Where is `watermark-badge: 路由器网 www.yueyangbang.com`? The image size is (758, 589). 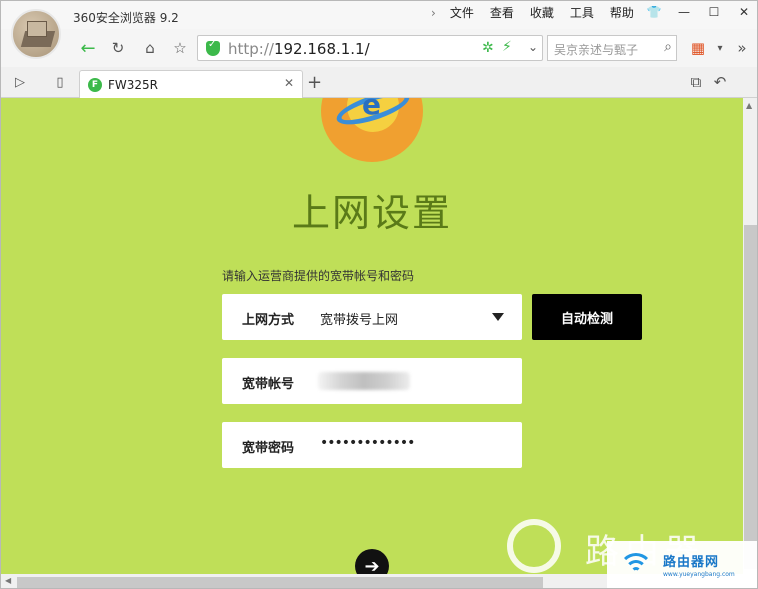
watermark-badge: 路由器网 www.yueyangbang.com is located at coordinates (682, 564).